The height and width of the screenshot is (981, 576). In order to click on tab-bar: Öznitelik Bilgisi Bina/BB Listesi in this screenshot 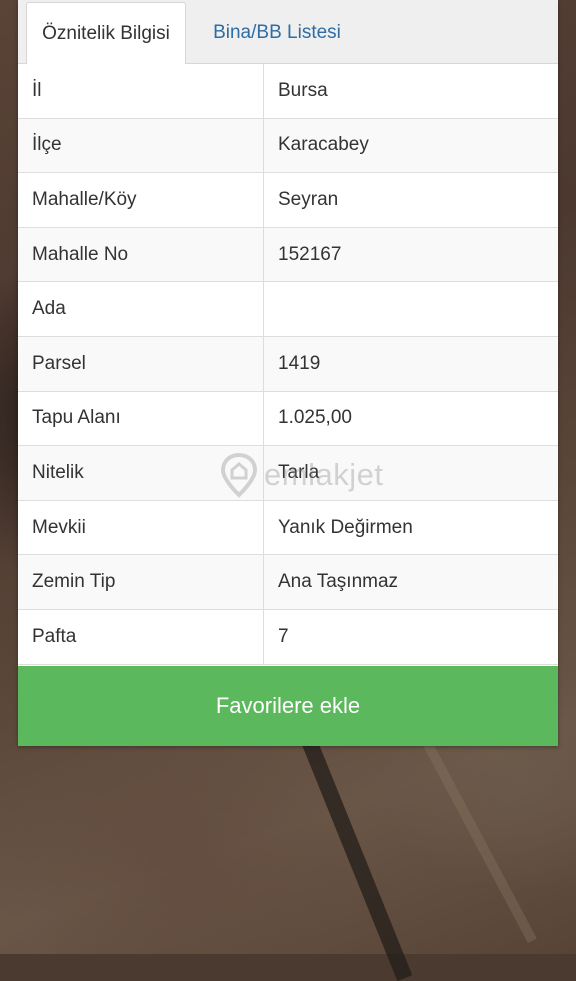, I will do `click(288, 32)`.